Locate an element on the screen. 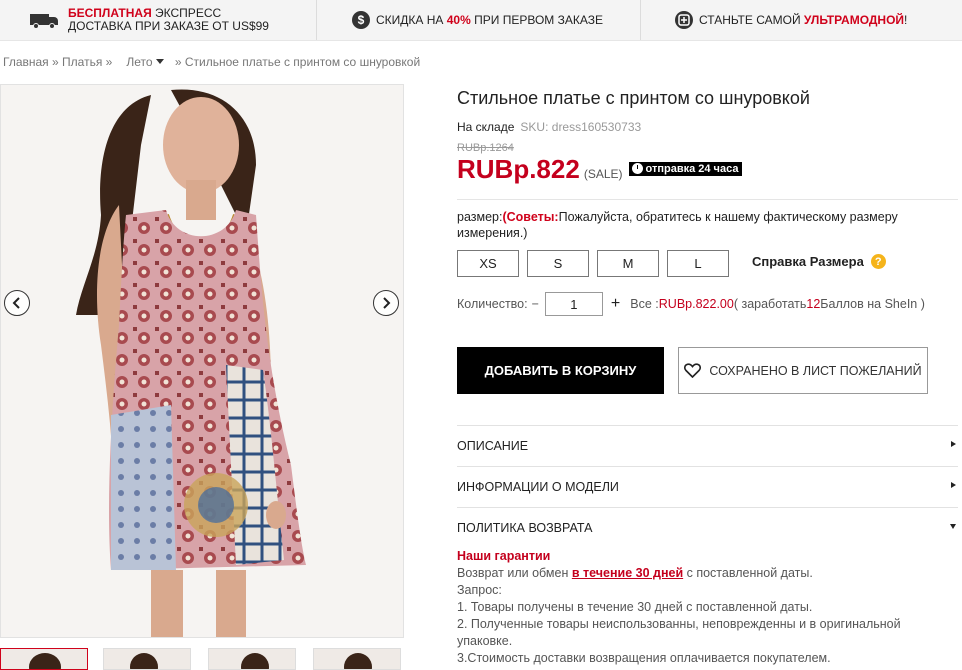 The height and width of the screenshot is (670, 962). promo-discount: $ СКИДКА НА 40% ПРИ ПЕРВОМ ЗАКАЗЕ is located at coordinates (477, 20).